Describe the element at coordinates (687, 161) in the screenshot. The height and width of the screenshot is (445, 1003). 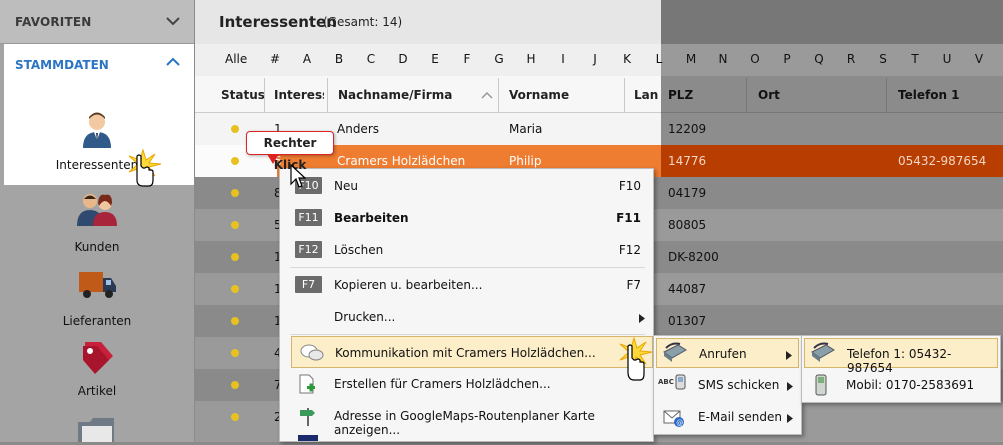
I see `cell-plz: 14776` at that location.